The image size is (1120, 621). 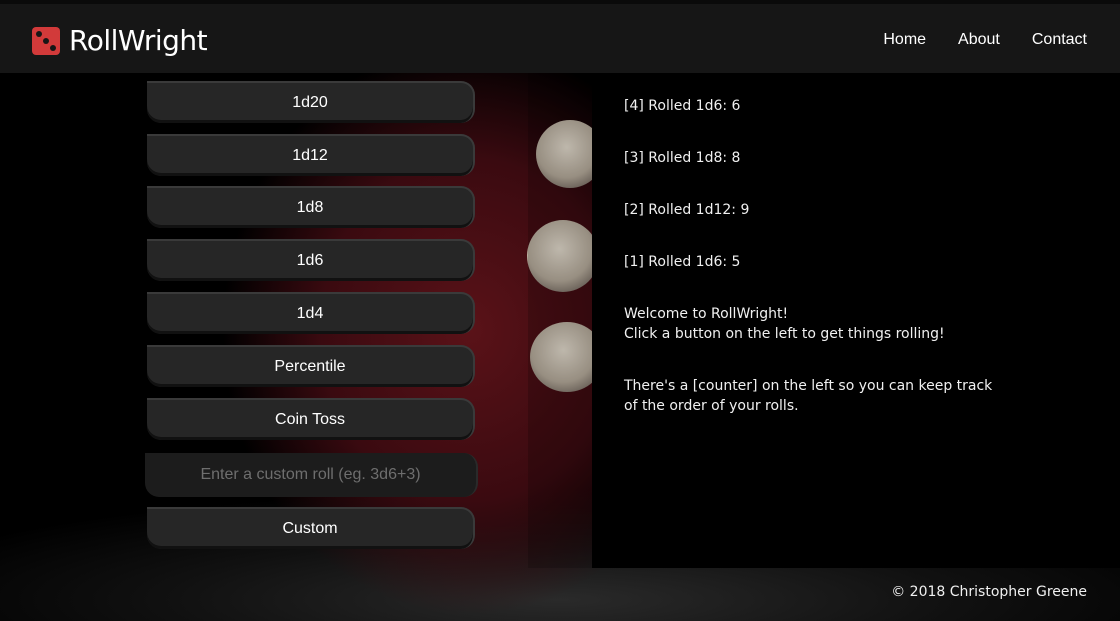 What do you see at coordinates (706, 314) in the screenshot?
I see `welcome-line: Welcome to RollWright!` at bounding box center [706, 314].